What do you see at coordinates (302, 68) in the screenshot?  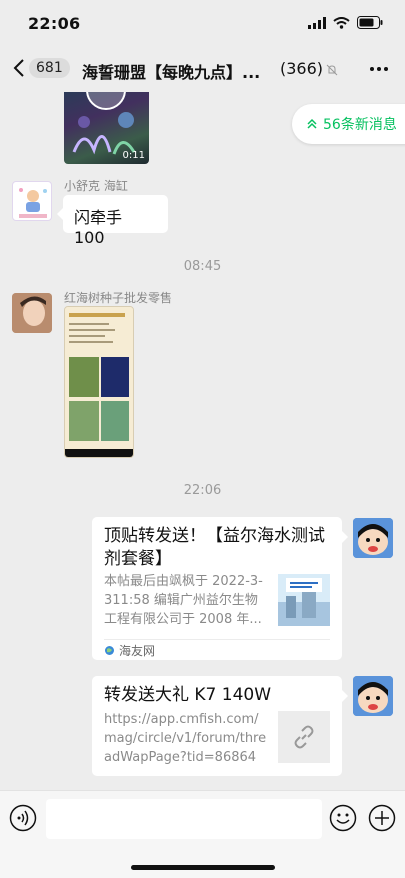 I see `member-count: (366)` at bounding box center [302, 68].